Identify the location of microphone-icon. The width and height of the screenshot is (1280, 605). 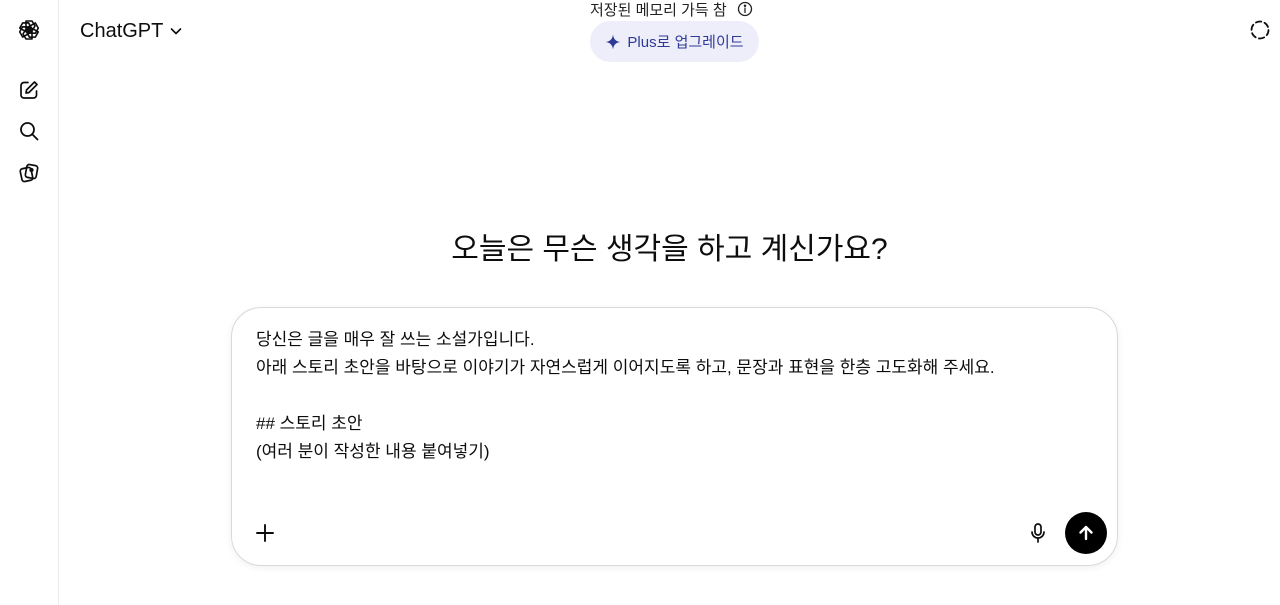
(1038, 533).